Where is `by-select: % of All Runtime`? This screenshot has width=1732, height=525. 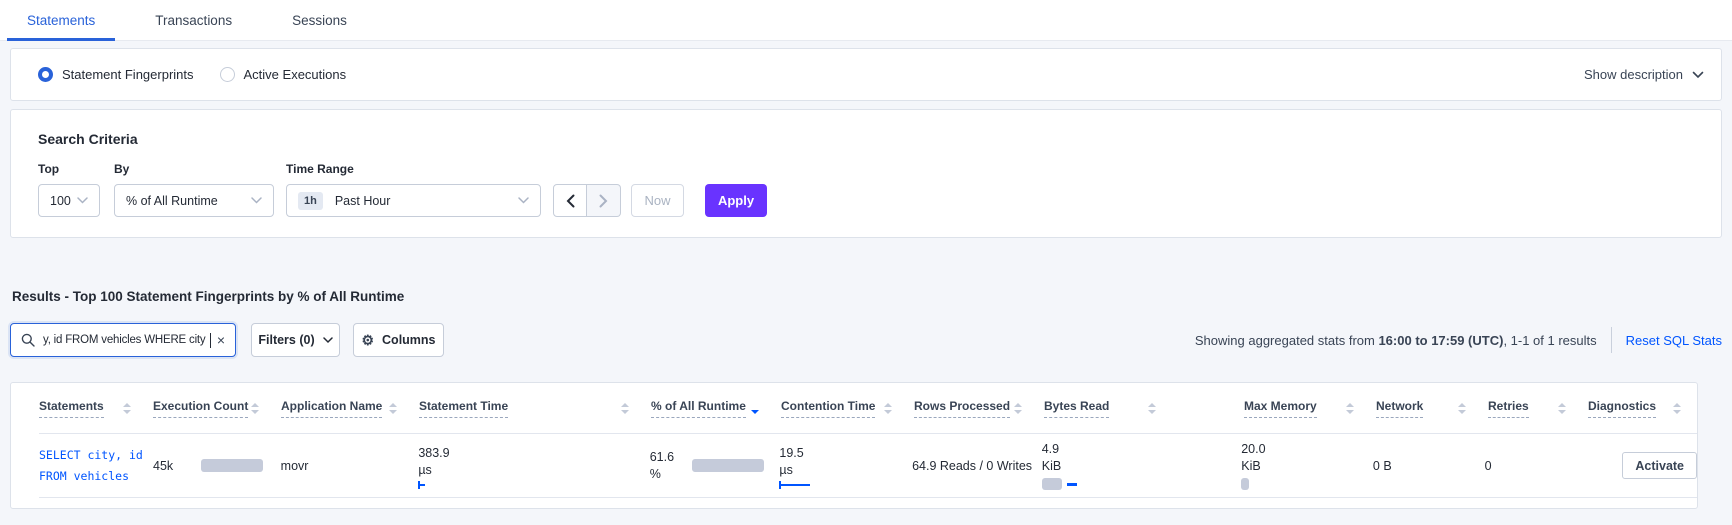 by-select: % of All Runtime is located at coordinates (194, 200).